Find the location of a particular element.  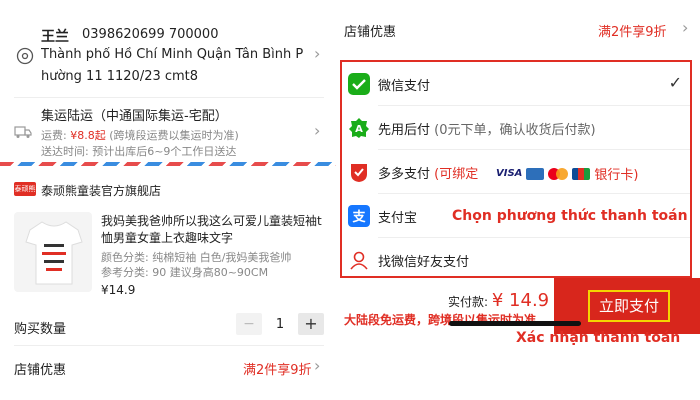

payment-label-pay-later: 先用后付 (0元下单，确认收货后付款) is located at coordinates (487, 128).